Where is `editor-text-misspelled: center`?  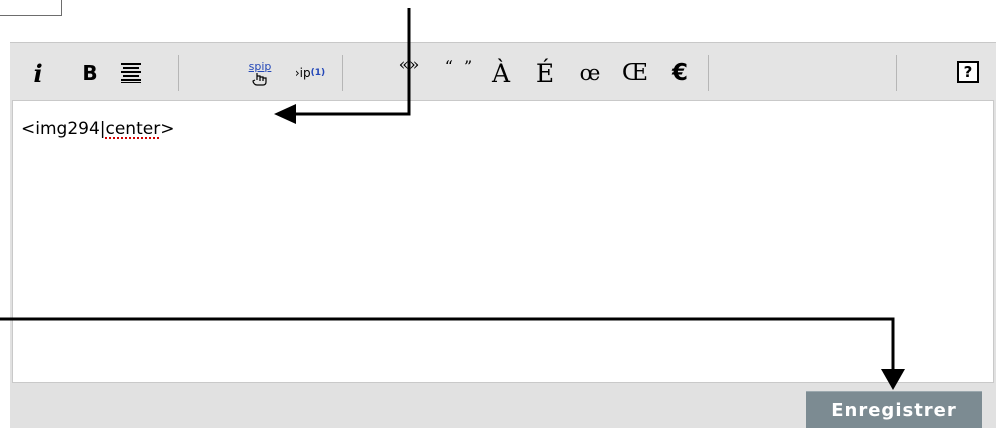
editor-text-misspelled: center is located at coordinates (133, 129).